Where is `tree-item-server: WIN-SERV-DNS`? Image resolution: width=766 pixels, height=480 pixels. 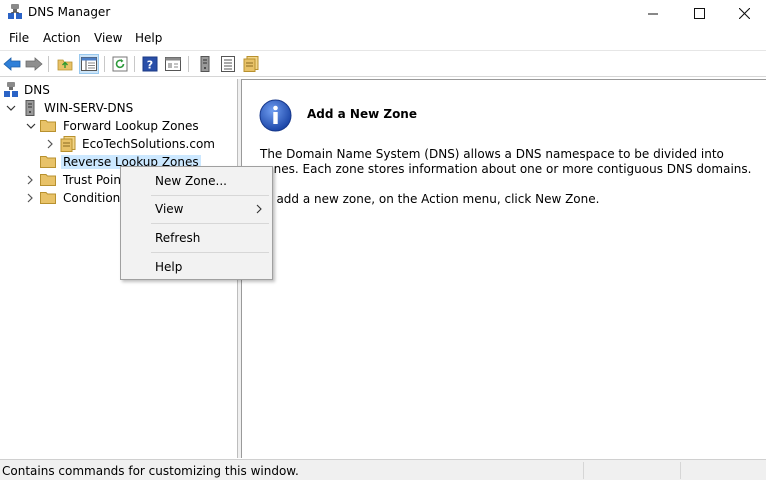 tree-item-server: WIN-SERV-DNS is located at coordinates (69, 108).